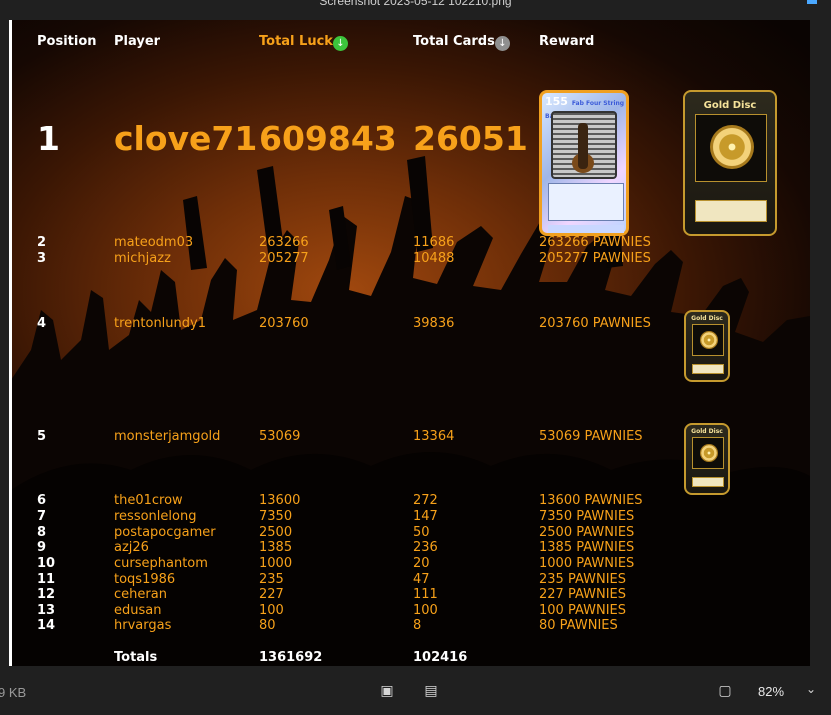 This screenshot has width=831, height=715. I want to click on row-position: 12, so click(46, 594).